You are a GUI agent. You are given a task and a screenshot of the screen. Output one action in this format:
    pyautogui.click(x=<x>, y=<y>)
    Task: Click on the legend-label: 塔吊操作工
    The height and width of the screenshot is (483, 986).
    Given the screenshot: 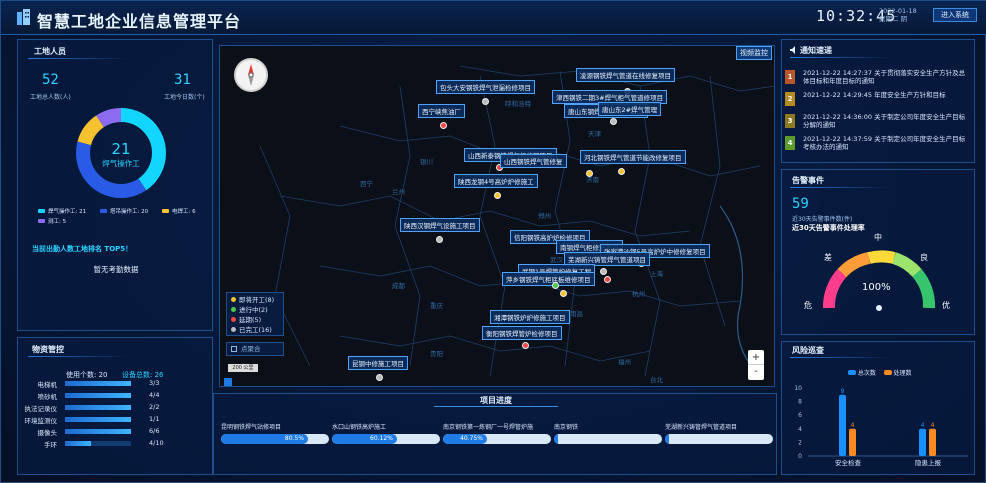 What is the action you would take?
    pyautogui.click(x=124, y=212)
    